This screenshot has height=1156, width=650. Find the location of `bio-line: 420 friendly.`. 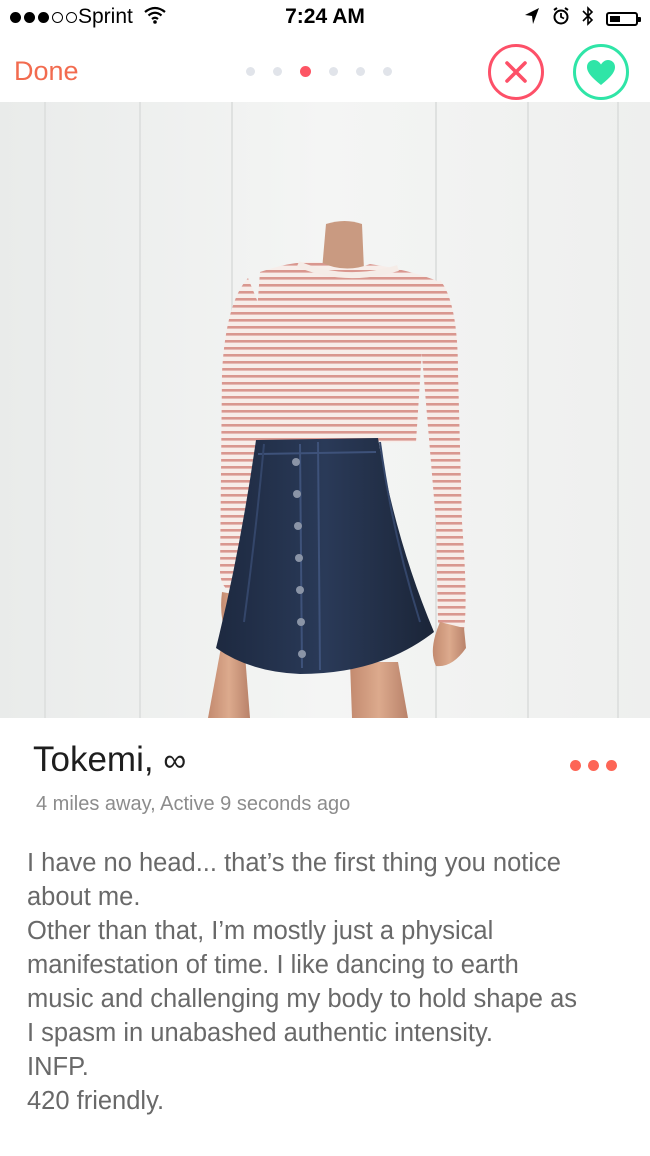

bio-line: 420 friendly. is located at coordinates (96, 1101).